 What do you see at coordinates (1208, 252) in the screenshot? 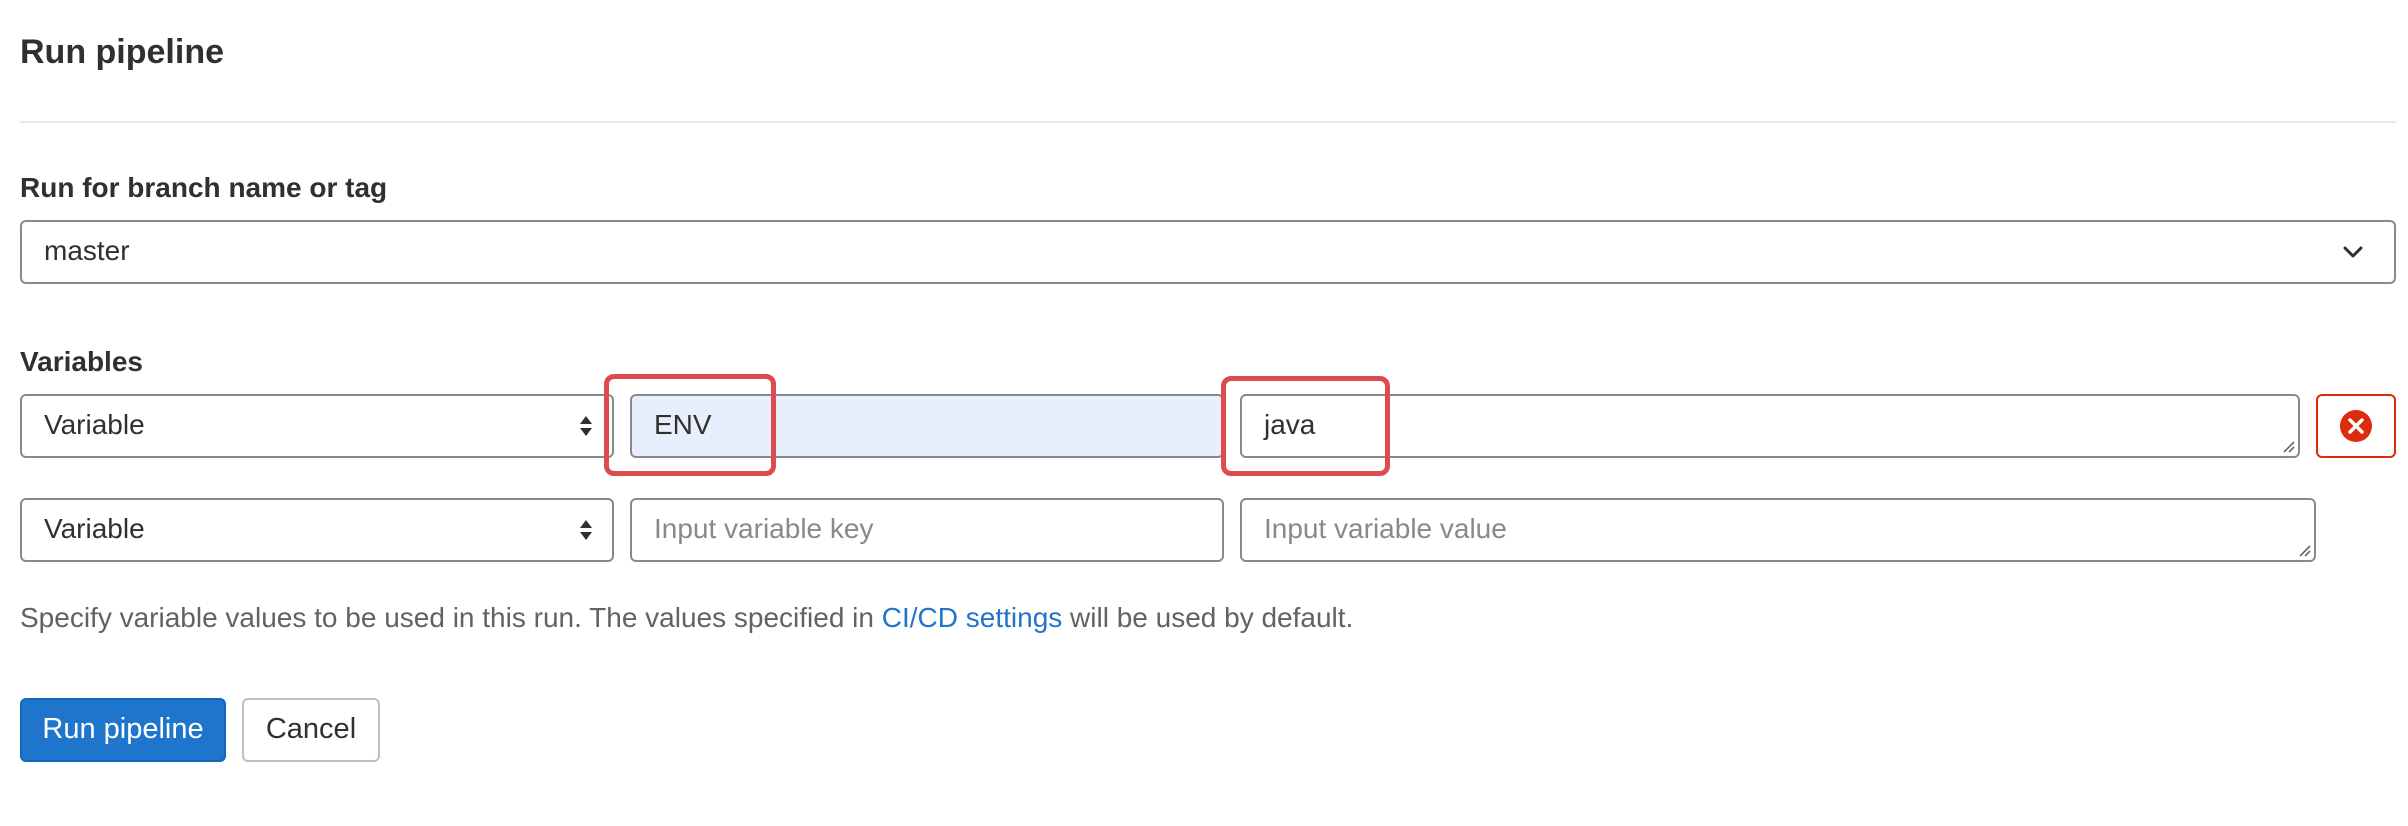
I see `branch-select: master` at bounding box center [1208, 252].